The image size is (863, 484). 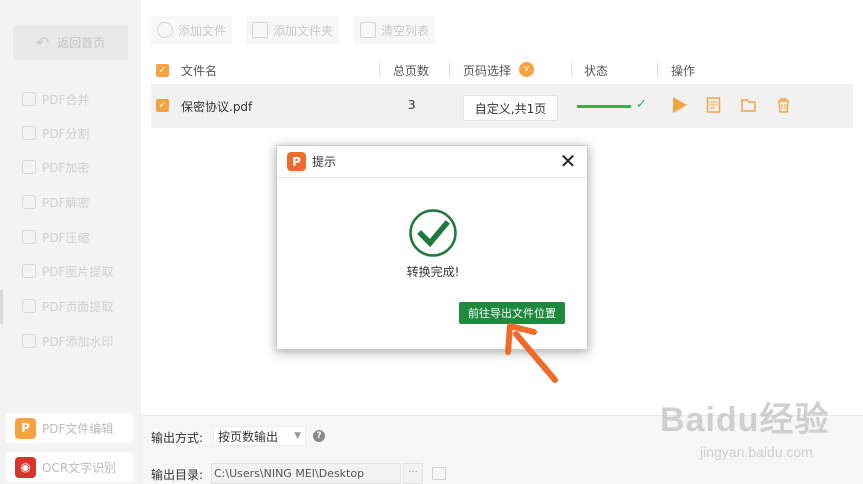 I want to click on row-filename: 保密协议.pdf, so click(x=217, y=107).